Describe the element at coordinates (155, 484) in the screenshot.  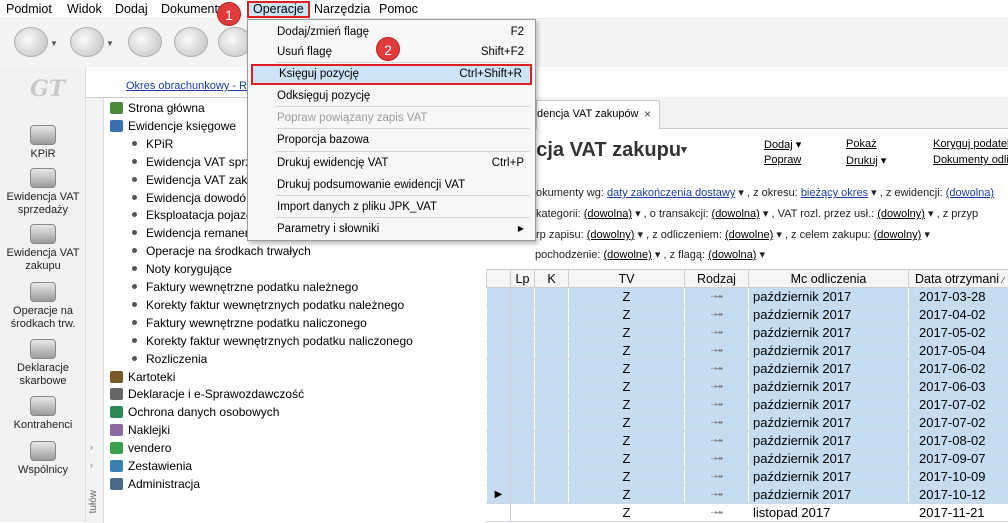
I see `tree-item: Administracja` at that location.